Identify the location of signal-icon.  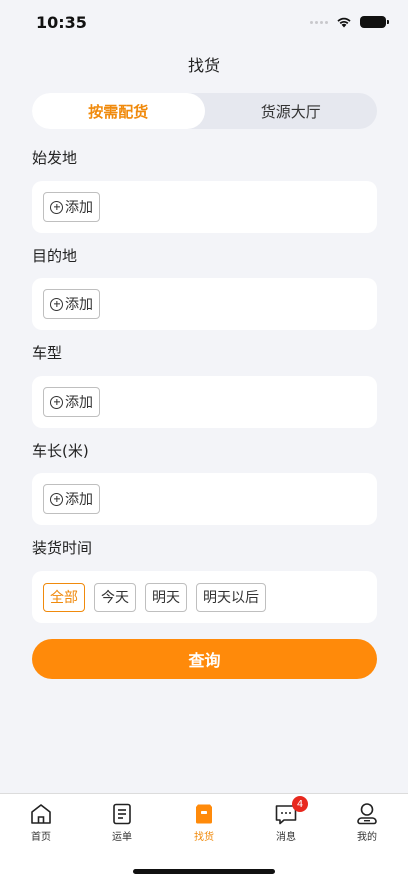
(319, 22).